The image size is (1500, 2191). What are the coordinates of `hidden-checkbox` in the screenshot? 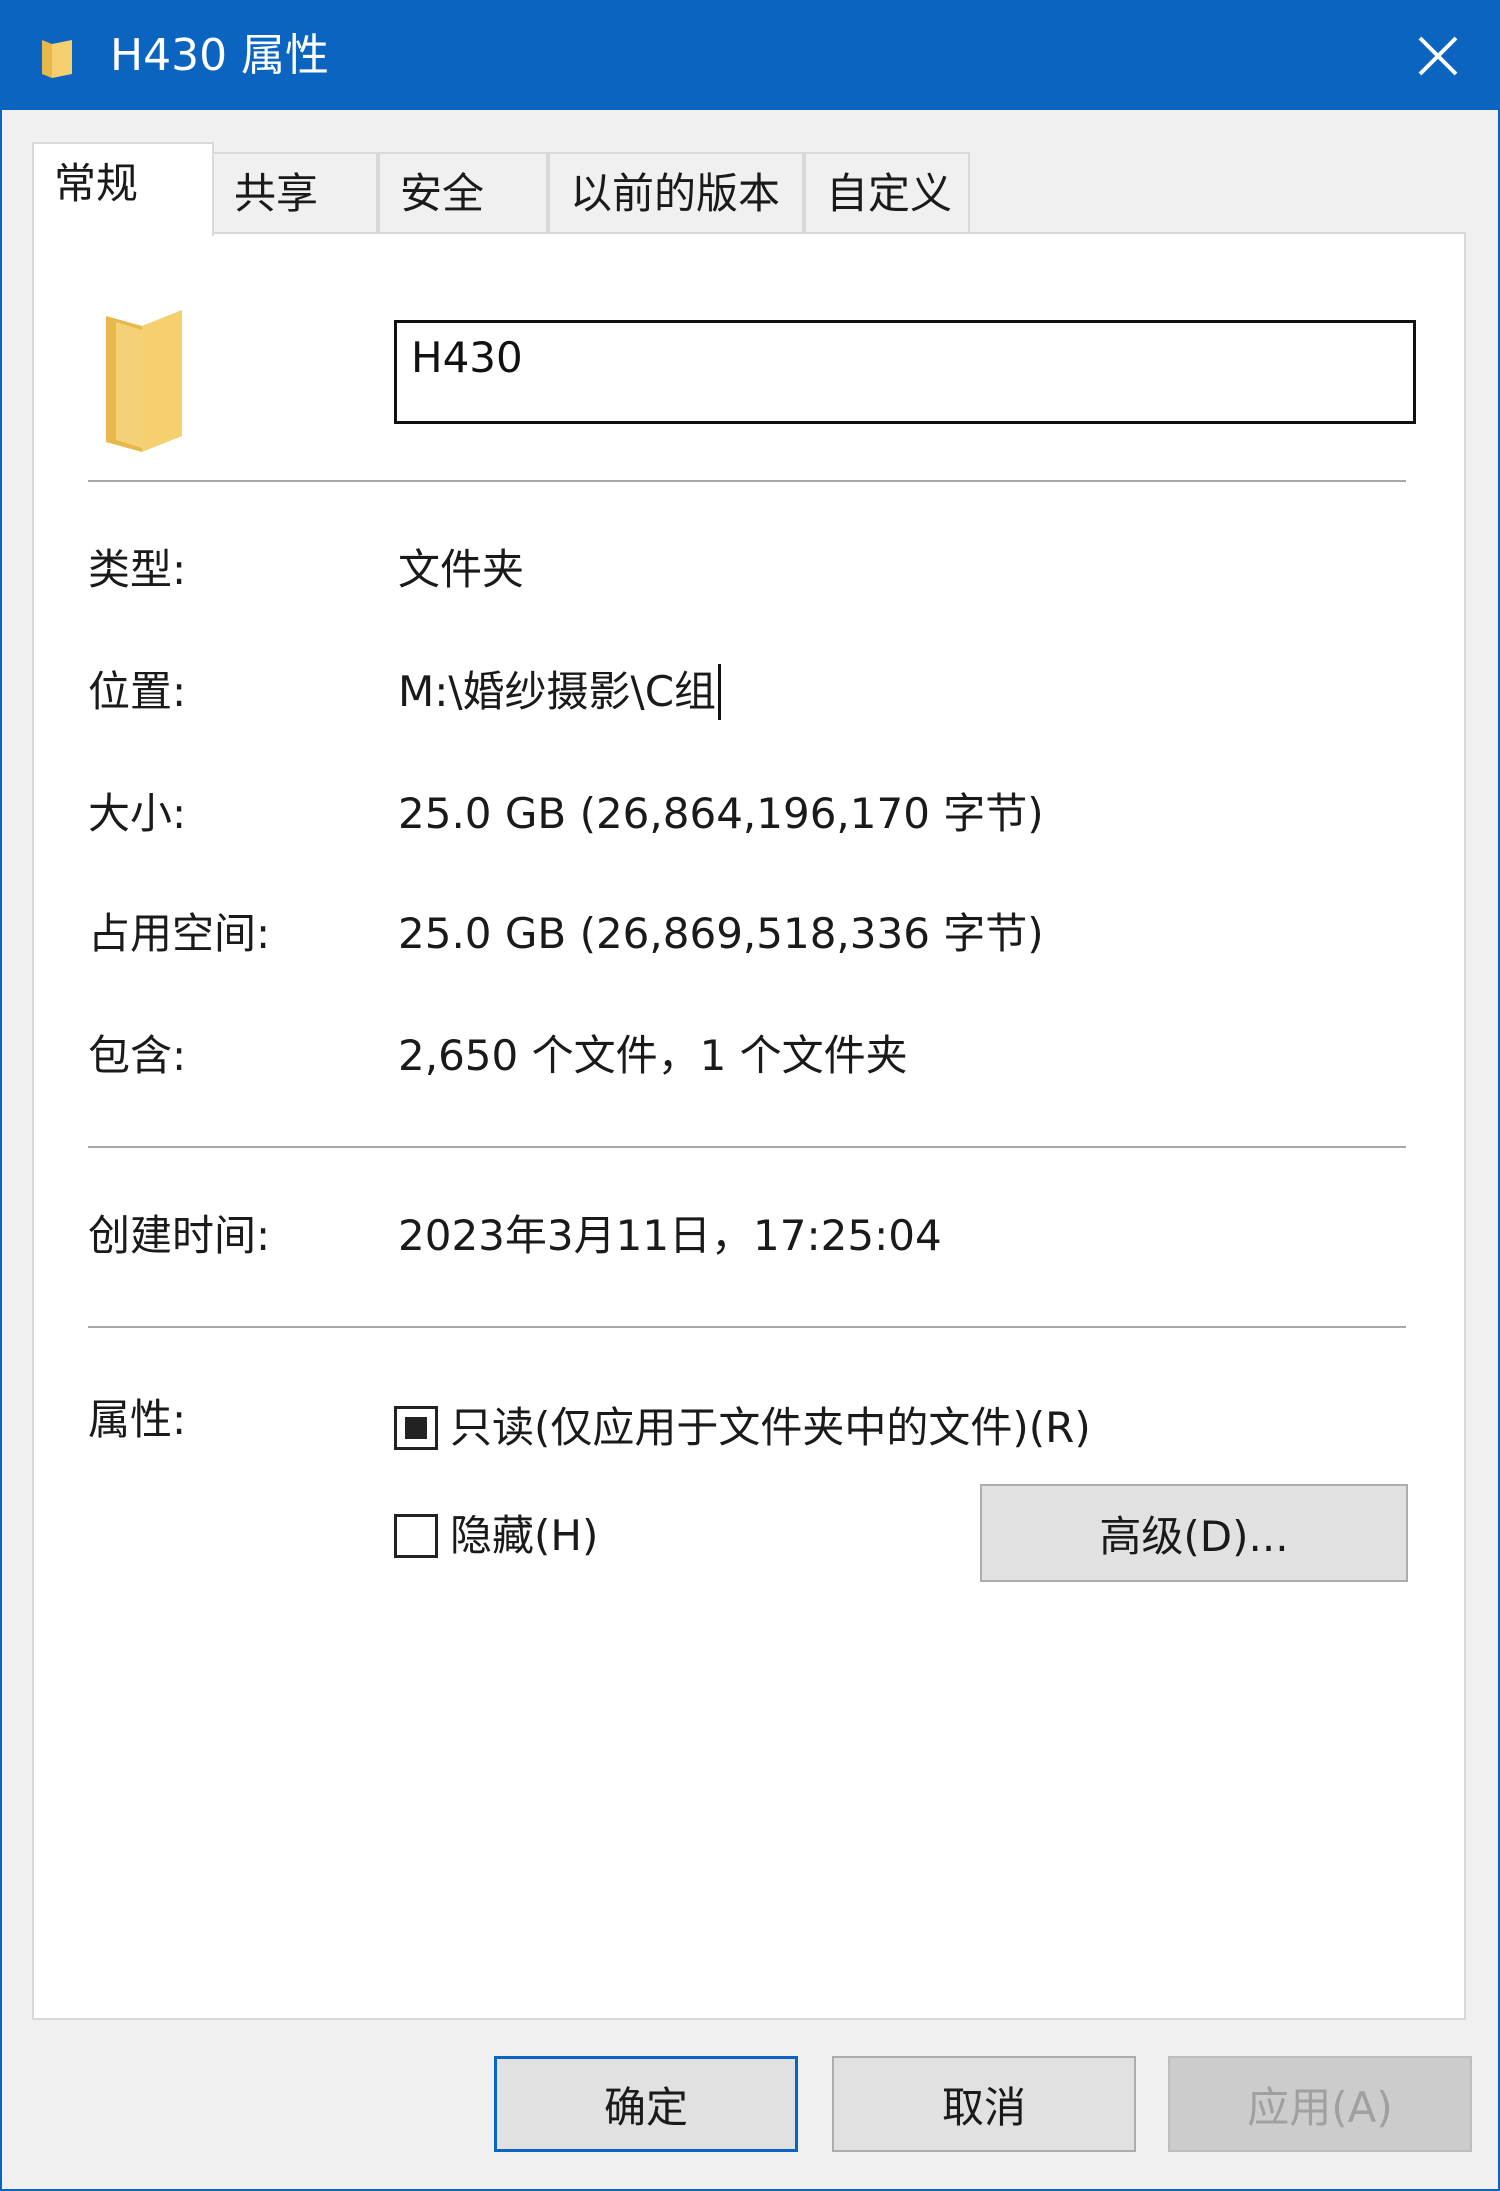 It's located at (416, 1536).